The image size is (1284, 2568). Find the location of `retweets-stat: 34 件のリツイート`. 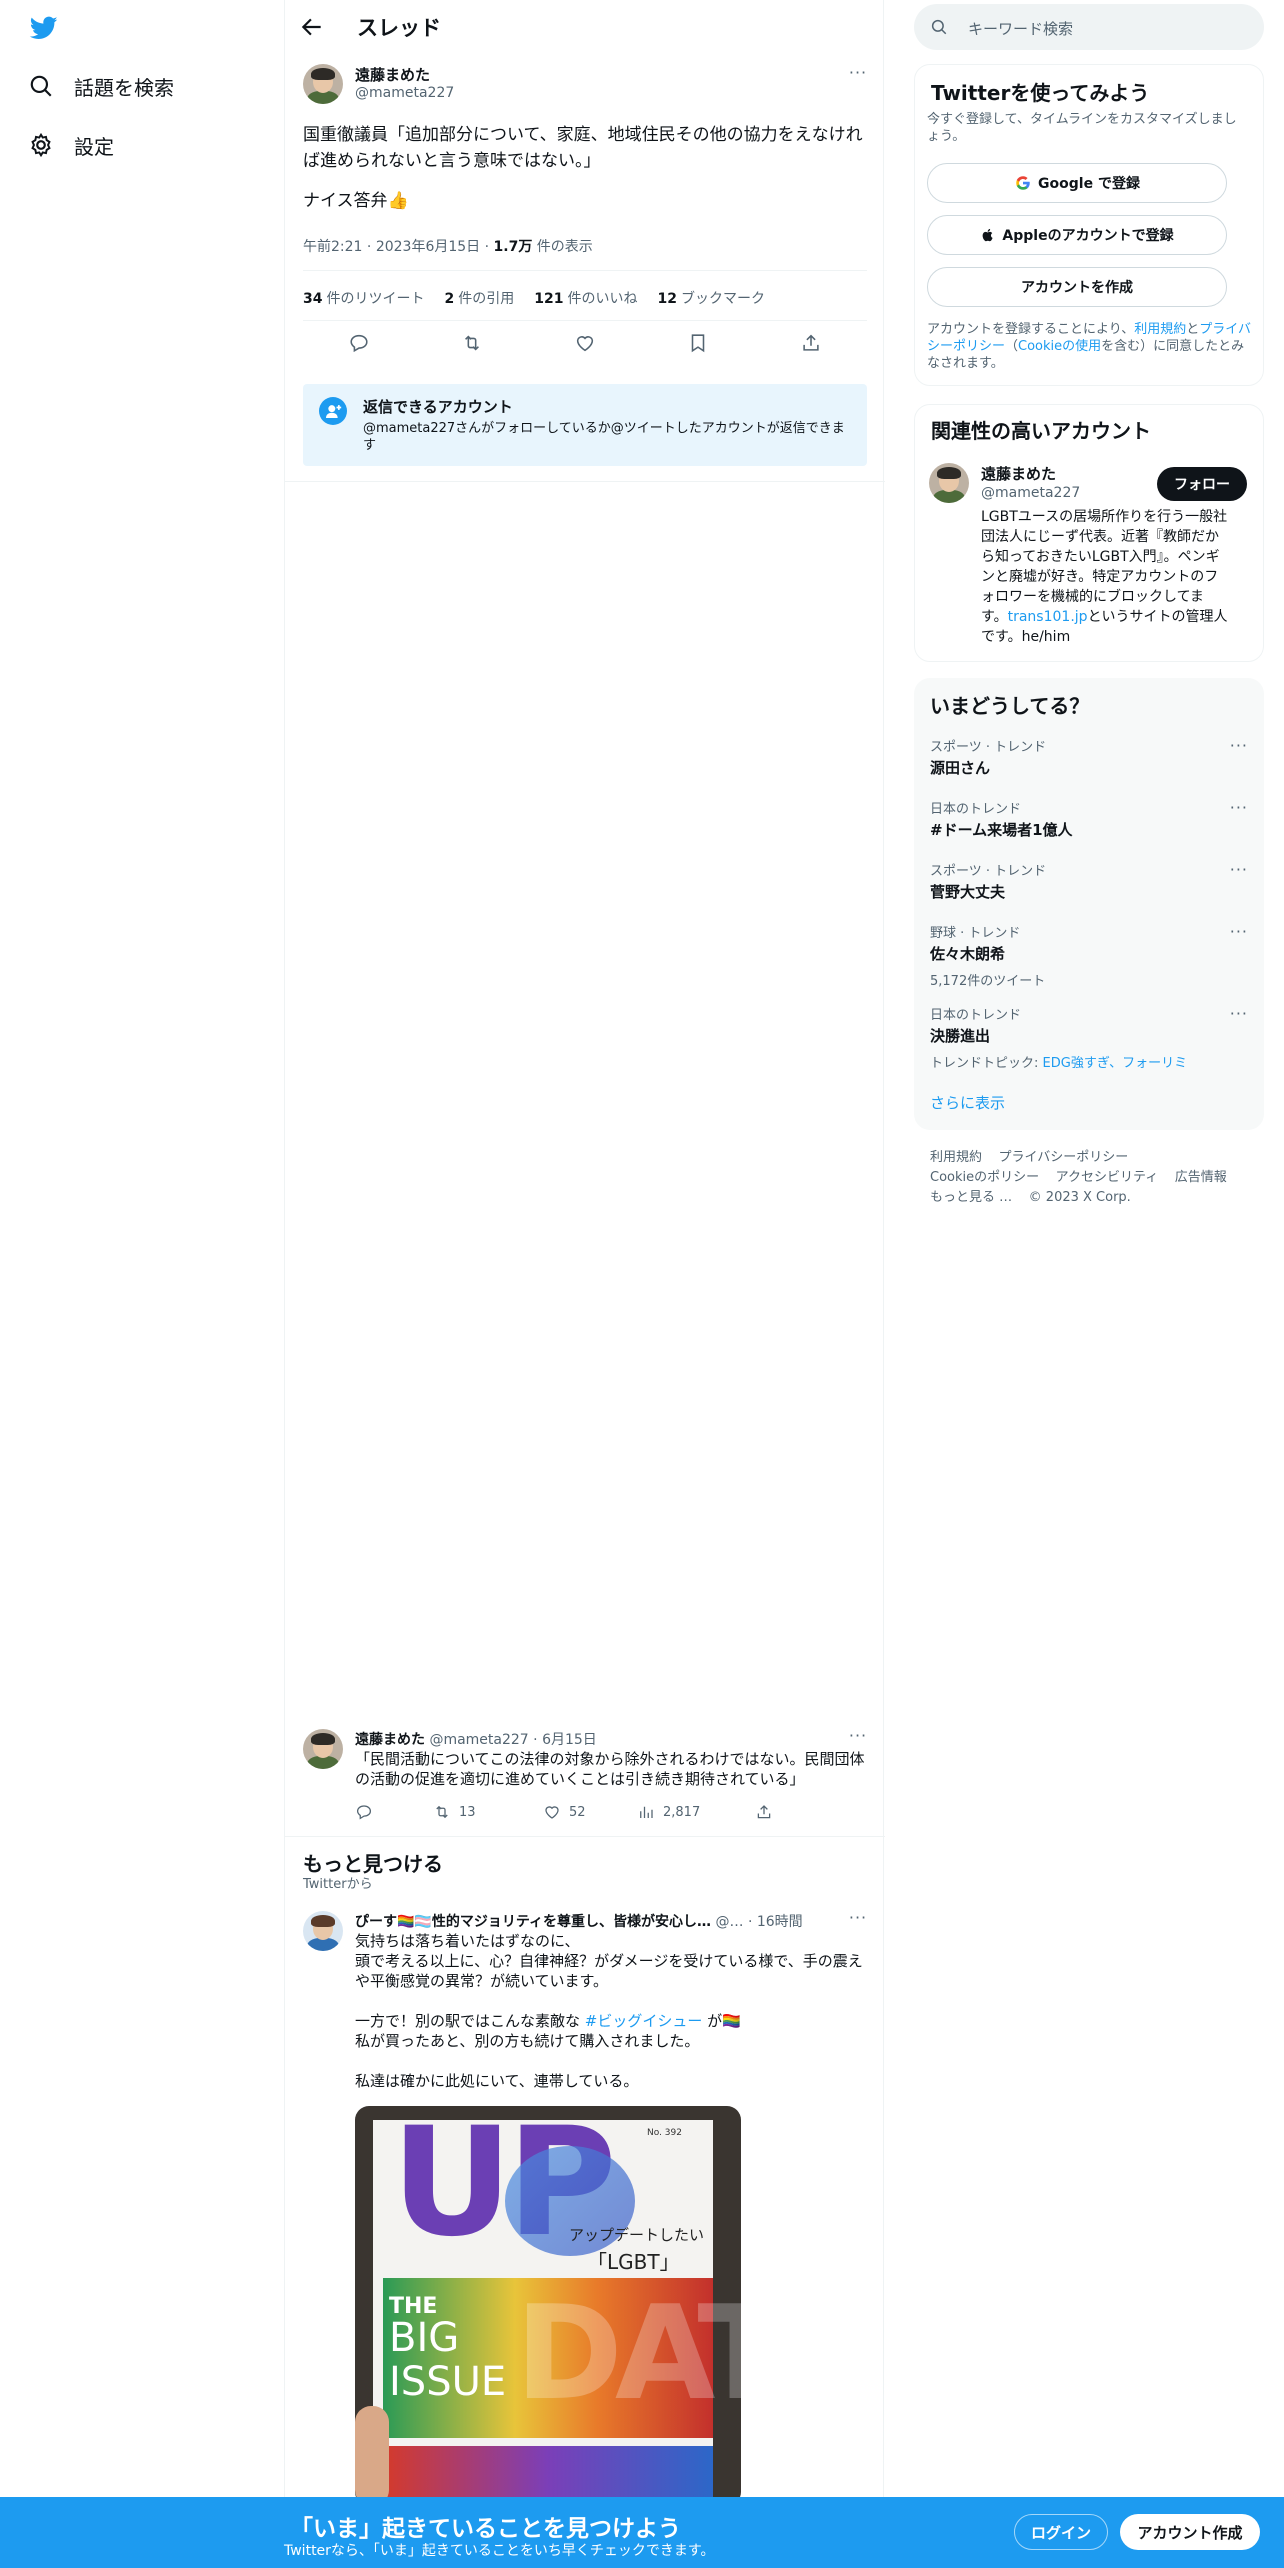

retweets-stat: 34 件のリツイート is located at coordinates (363, 298).